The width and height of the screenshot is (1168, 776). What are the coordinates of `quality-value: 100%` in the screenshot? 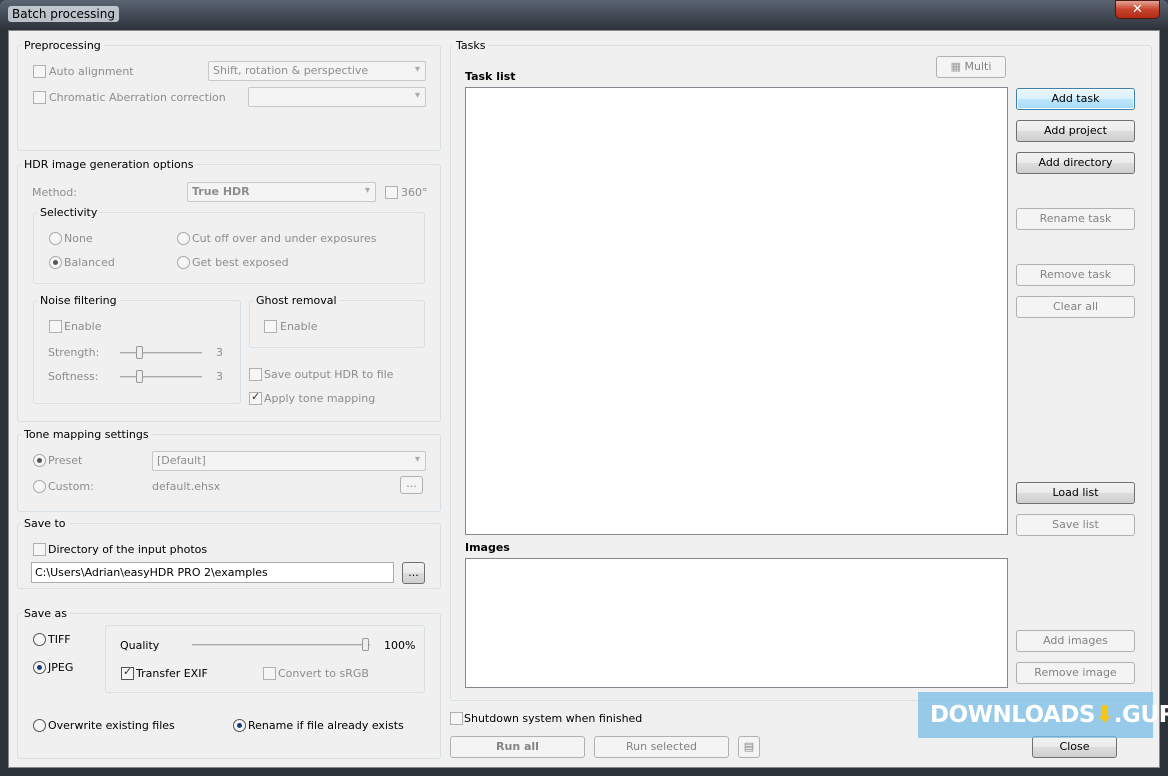 It's located at (400, 645).